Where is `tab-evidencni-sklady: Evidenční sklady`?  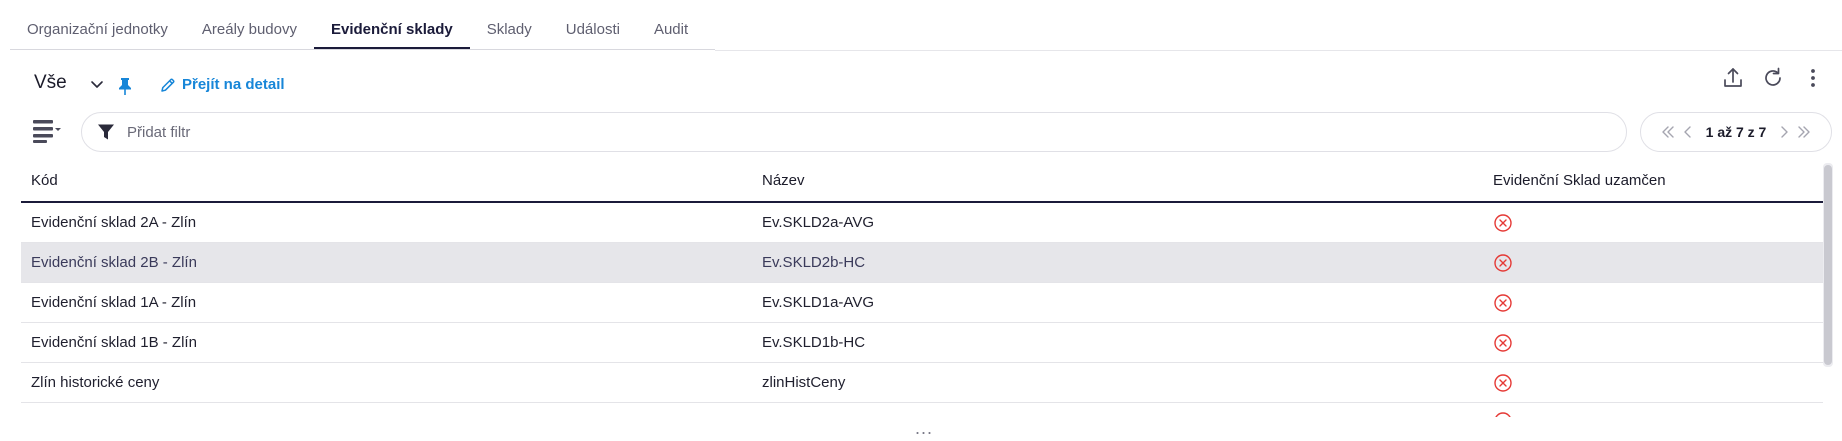 tab-evidencni-sklady: Evidenční sklady is located at coordinates (391, 24).